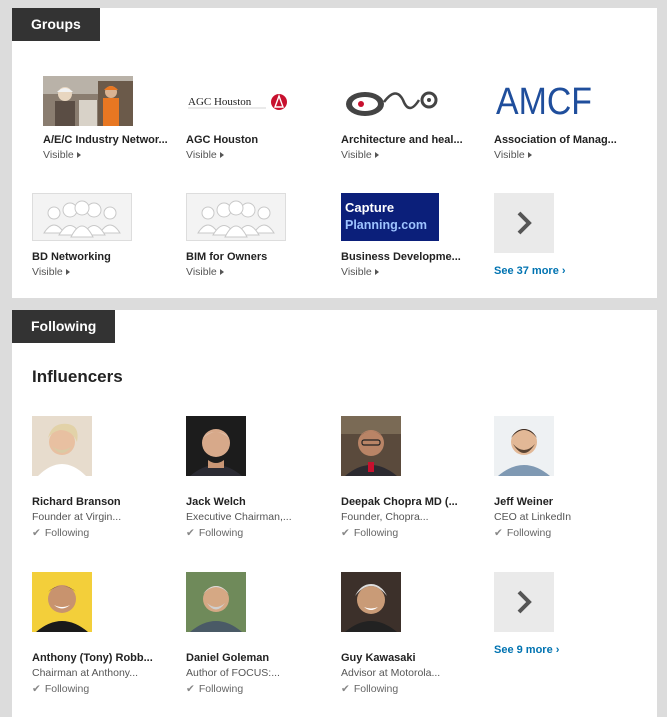  I want to click on group-item: Architecture and heal... Visible, so click(416, 121).